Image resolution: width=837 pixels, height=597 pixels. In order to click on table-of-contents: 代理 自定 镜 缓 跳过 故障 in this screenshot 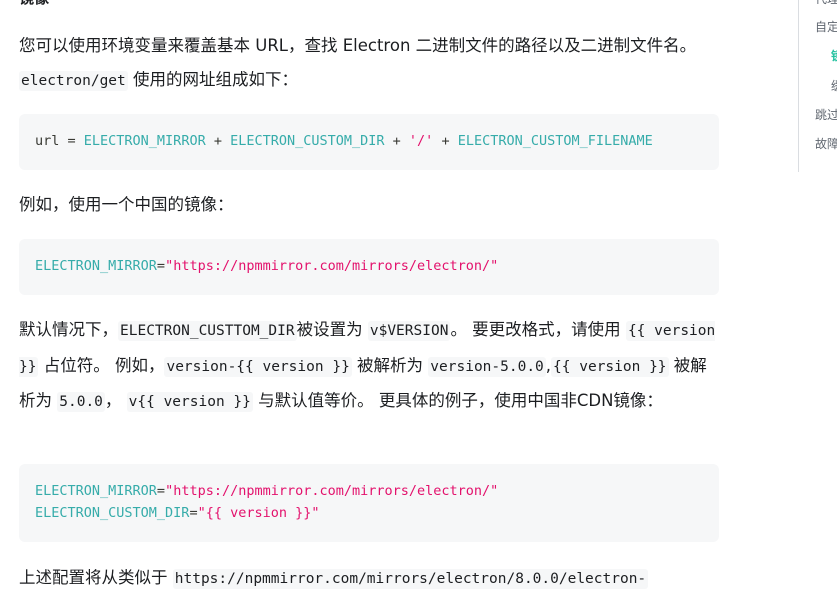, I will do `click(817, 86)`.